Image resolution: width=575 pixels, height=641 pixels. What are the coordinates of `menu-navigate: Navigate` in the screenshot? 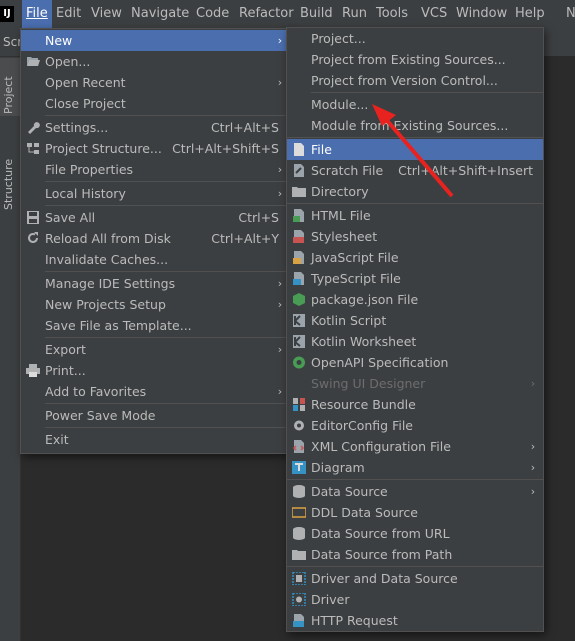 It's located at (160, 14).